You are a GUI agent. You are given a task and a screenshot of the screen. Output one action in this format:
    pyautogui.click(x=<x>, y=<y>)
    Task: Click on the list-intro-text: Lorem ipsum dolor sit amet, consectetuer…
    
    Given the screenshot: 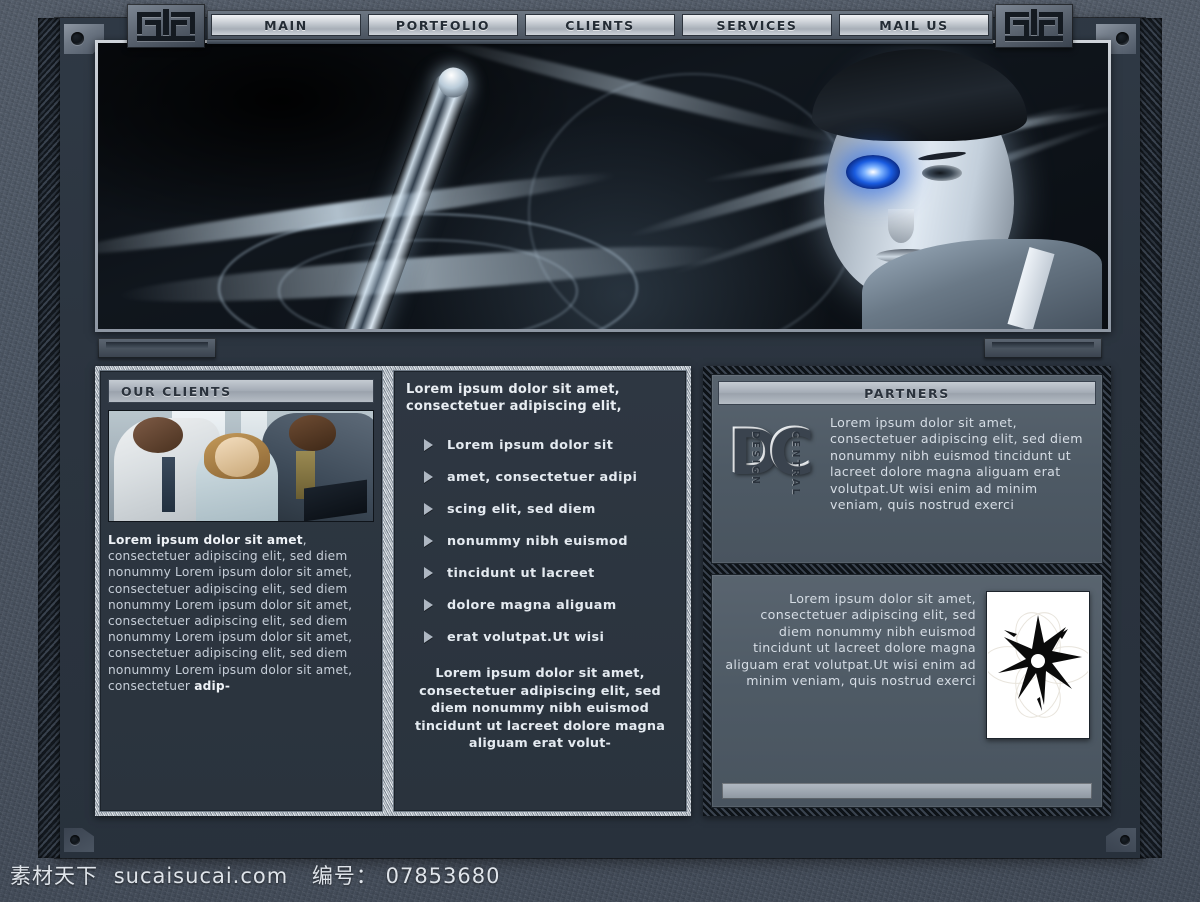 What is the action you would take?
    pyautogui.click(x=514, y=398)
    